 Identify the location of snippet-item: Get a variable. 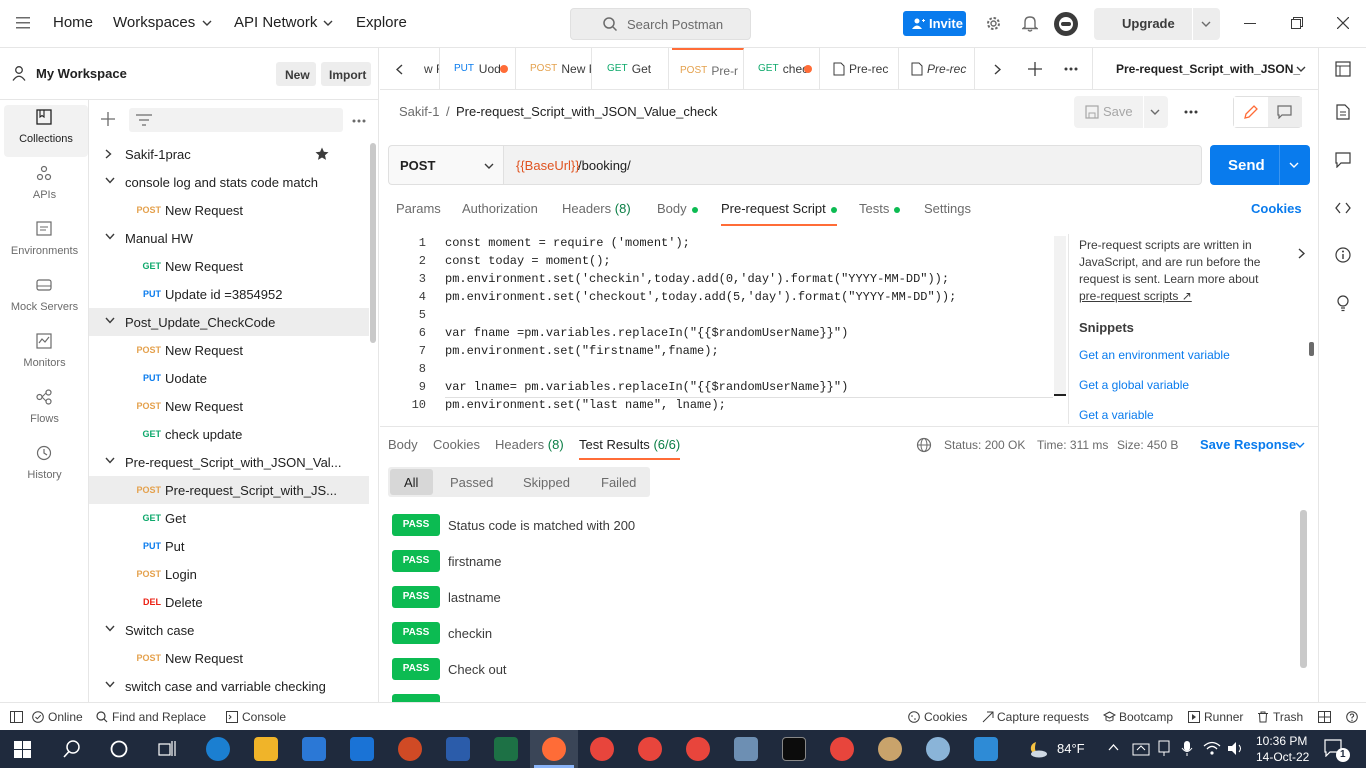
(1116, 415).